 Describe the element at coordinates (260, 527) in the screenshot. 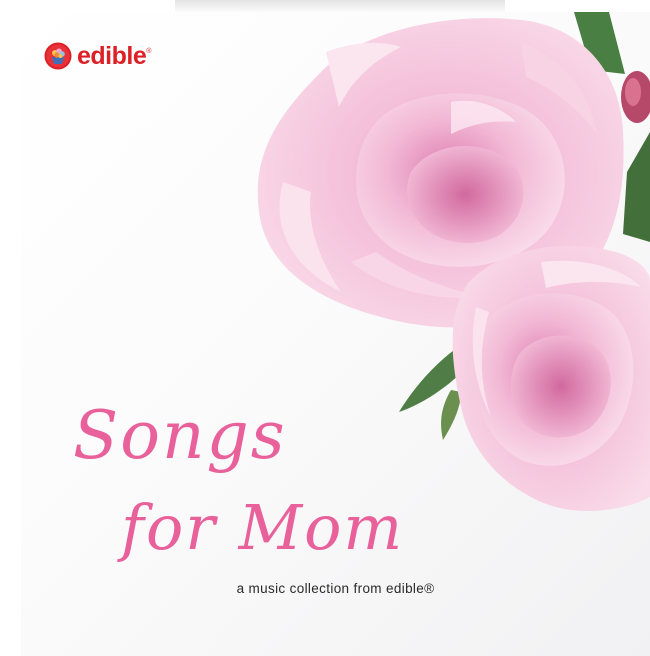

I see `title-line-2: for Mom` at that location.